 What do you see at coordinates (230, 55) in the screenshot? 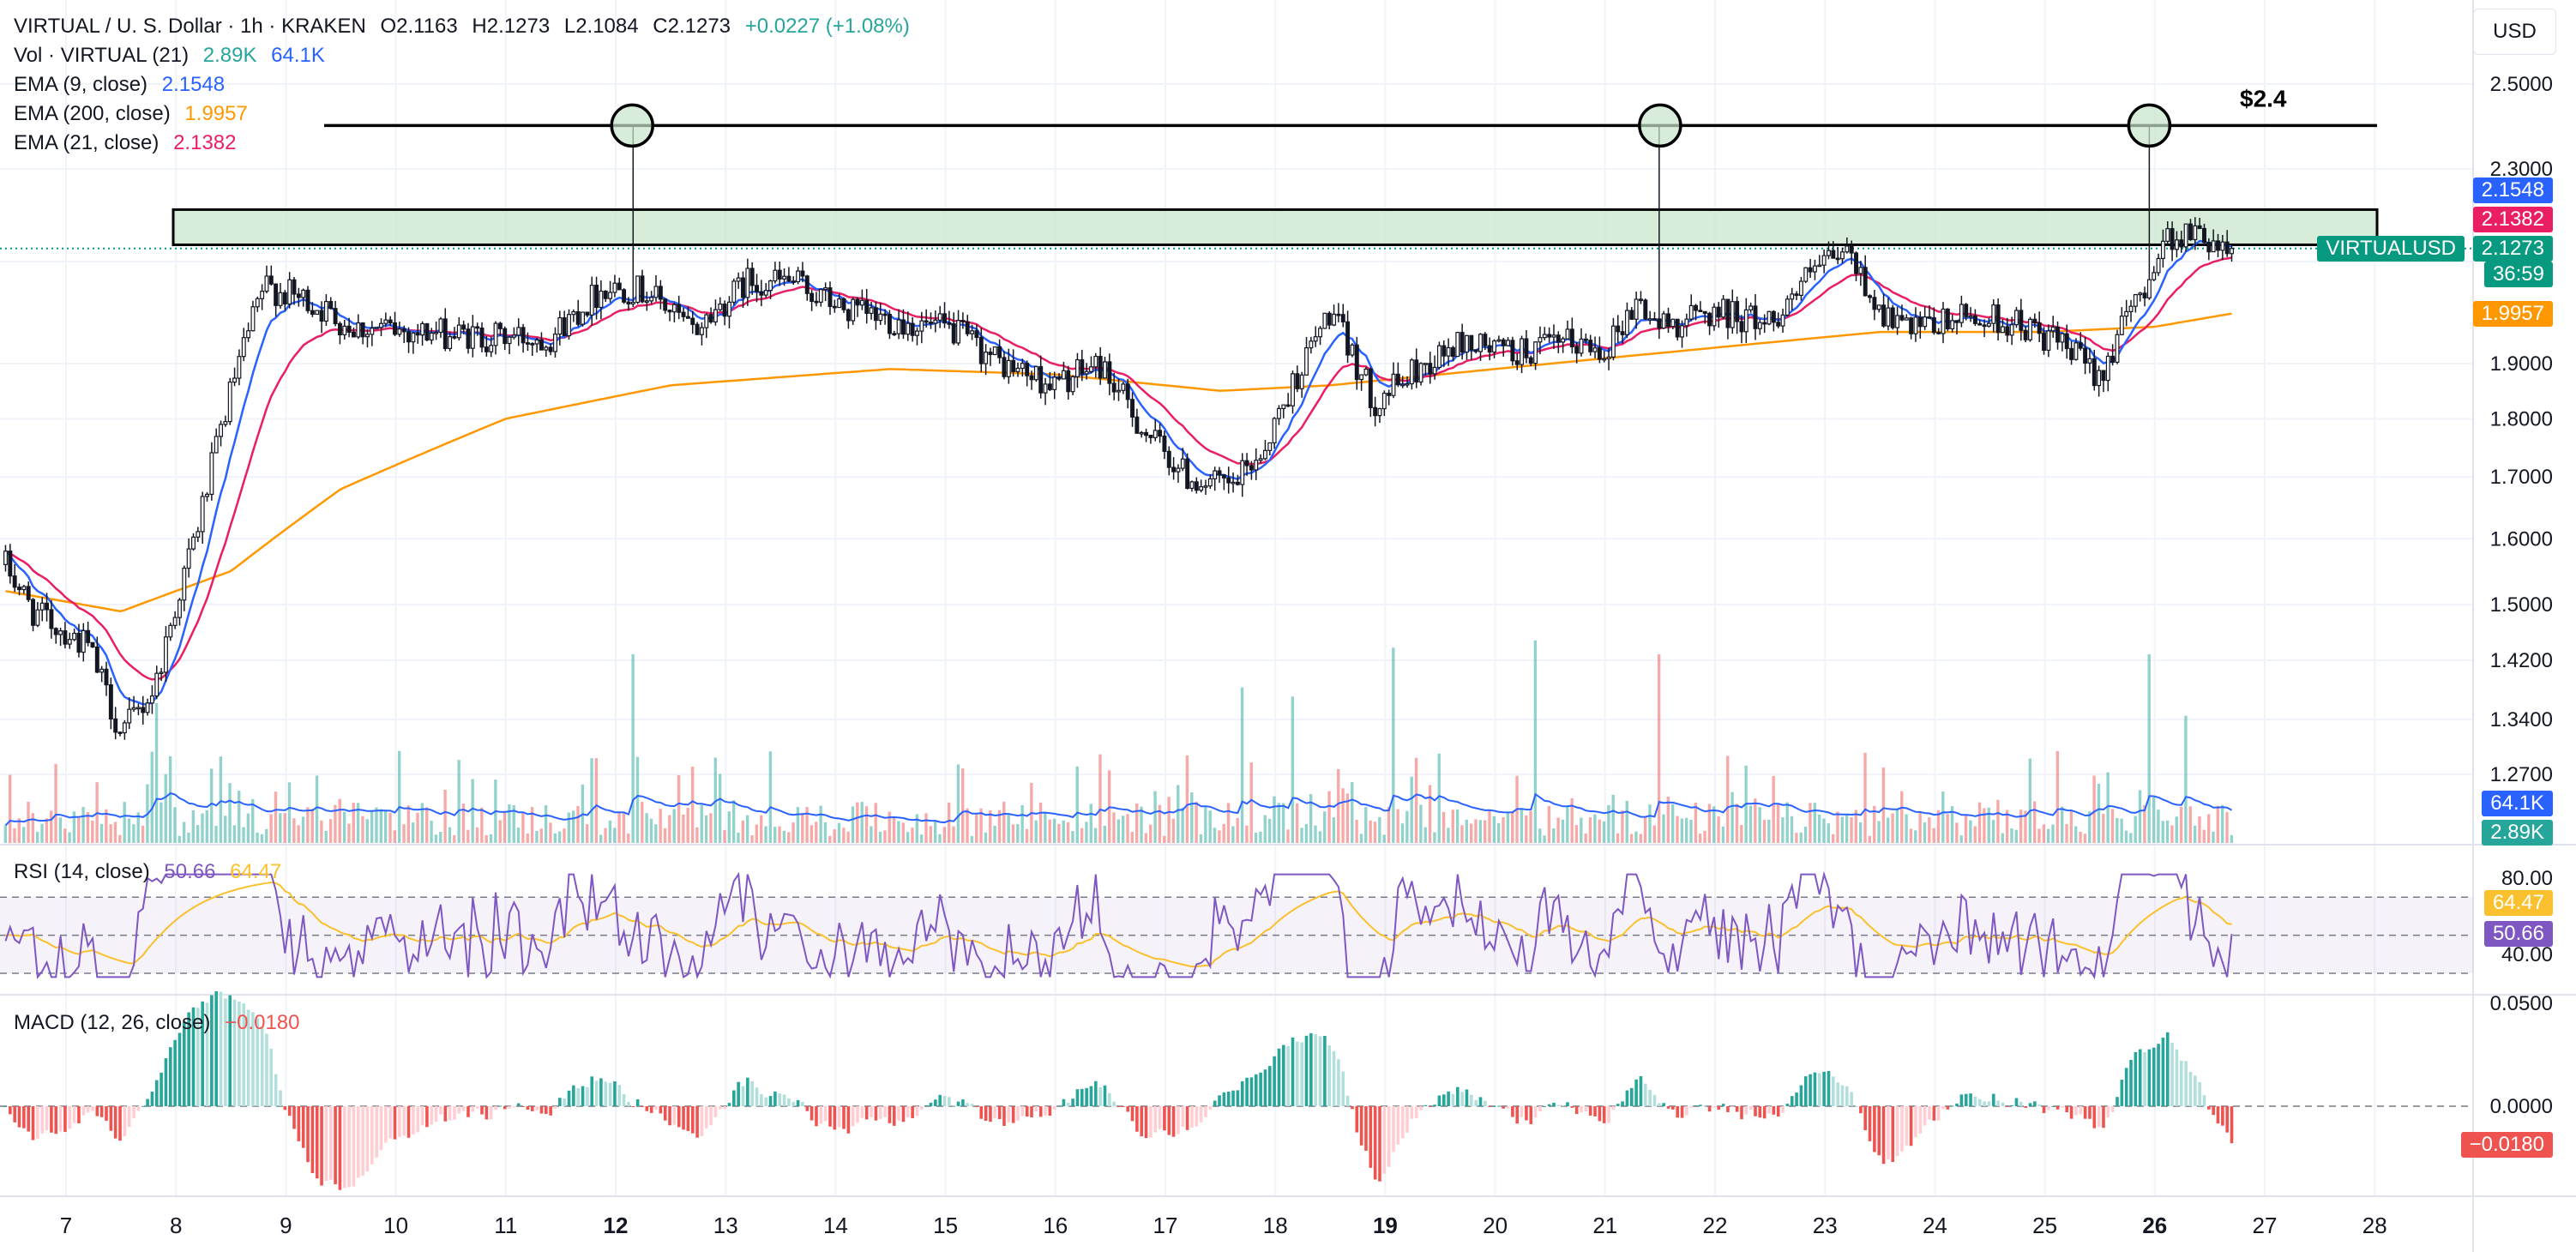
I see `vol-value: 2.89K` at bounding box center [230, 55].